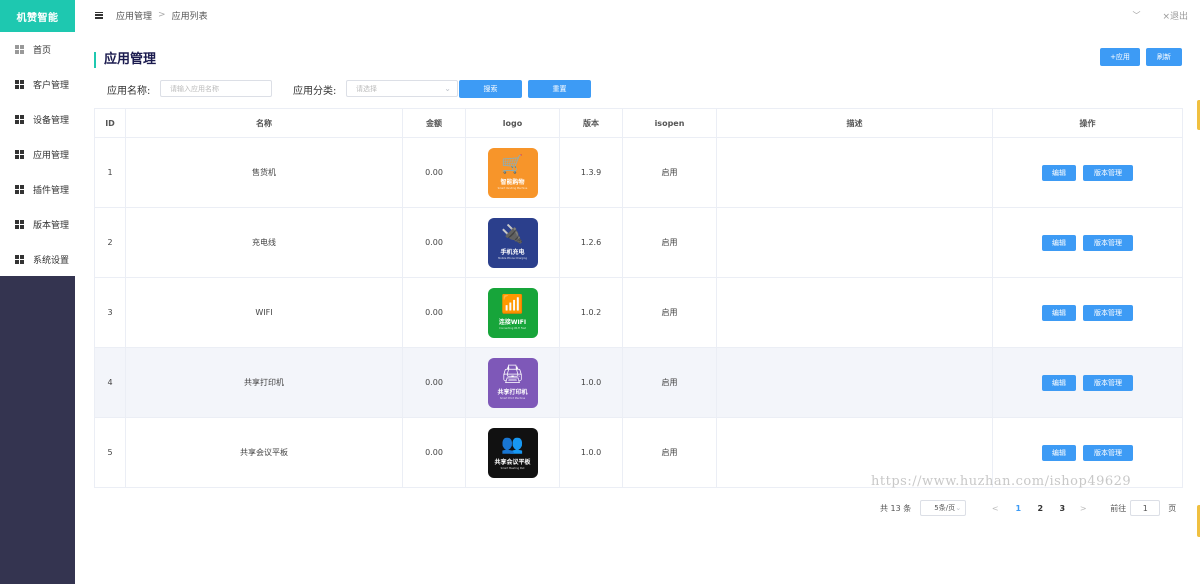 The image size is (1200, 584). What do you see at coordinates (110, 452) in the screenshot?
I see `cell-id: 5` at bounding box center [110, 452].